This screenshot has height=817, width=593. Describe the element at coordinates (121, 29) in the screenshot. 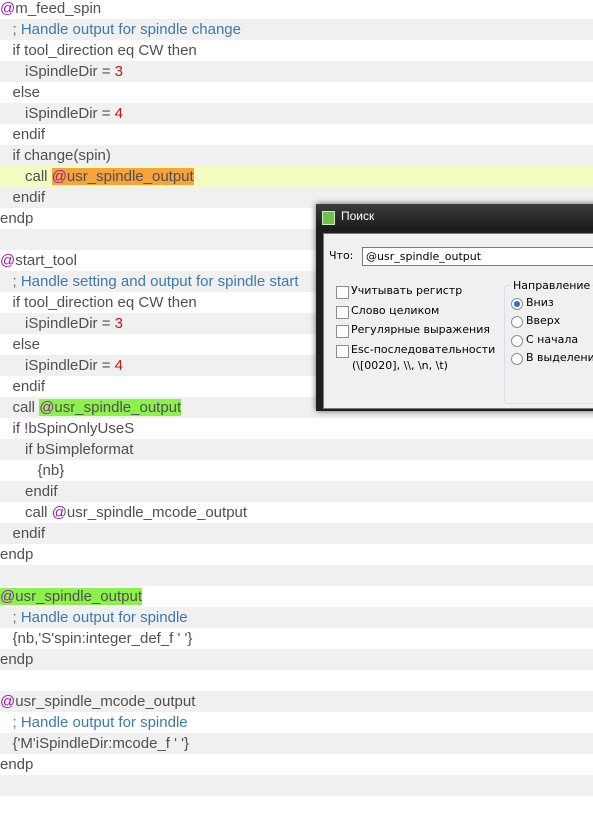

I see `code-token: ; Handle output for spindle change` at that location.